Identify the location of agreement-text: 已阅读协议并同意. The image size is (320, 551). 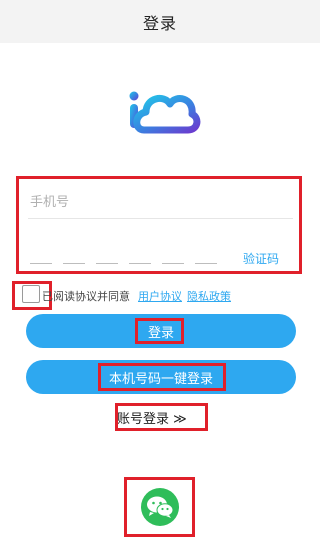
(86, 296).